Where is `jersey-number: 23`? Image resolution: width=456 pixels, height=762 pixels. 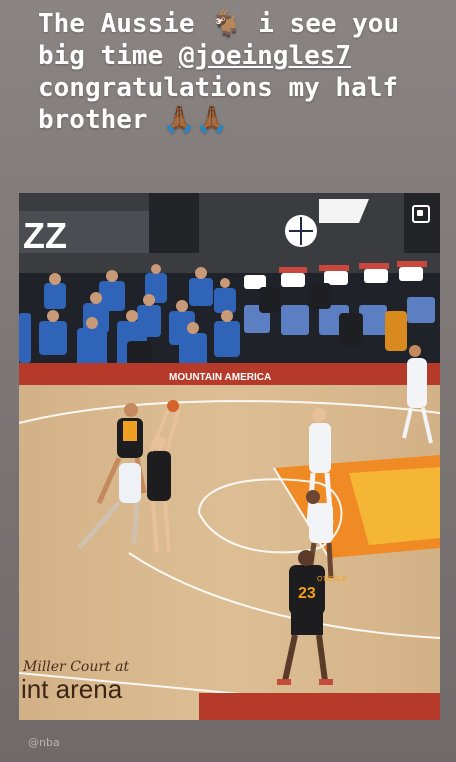
jersey-number: 23 is located at coordinates (307, 593).